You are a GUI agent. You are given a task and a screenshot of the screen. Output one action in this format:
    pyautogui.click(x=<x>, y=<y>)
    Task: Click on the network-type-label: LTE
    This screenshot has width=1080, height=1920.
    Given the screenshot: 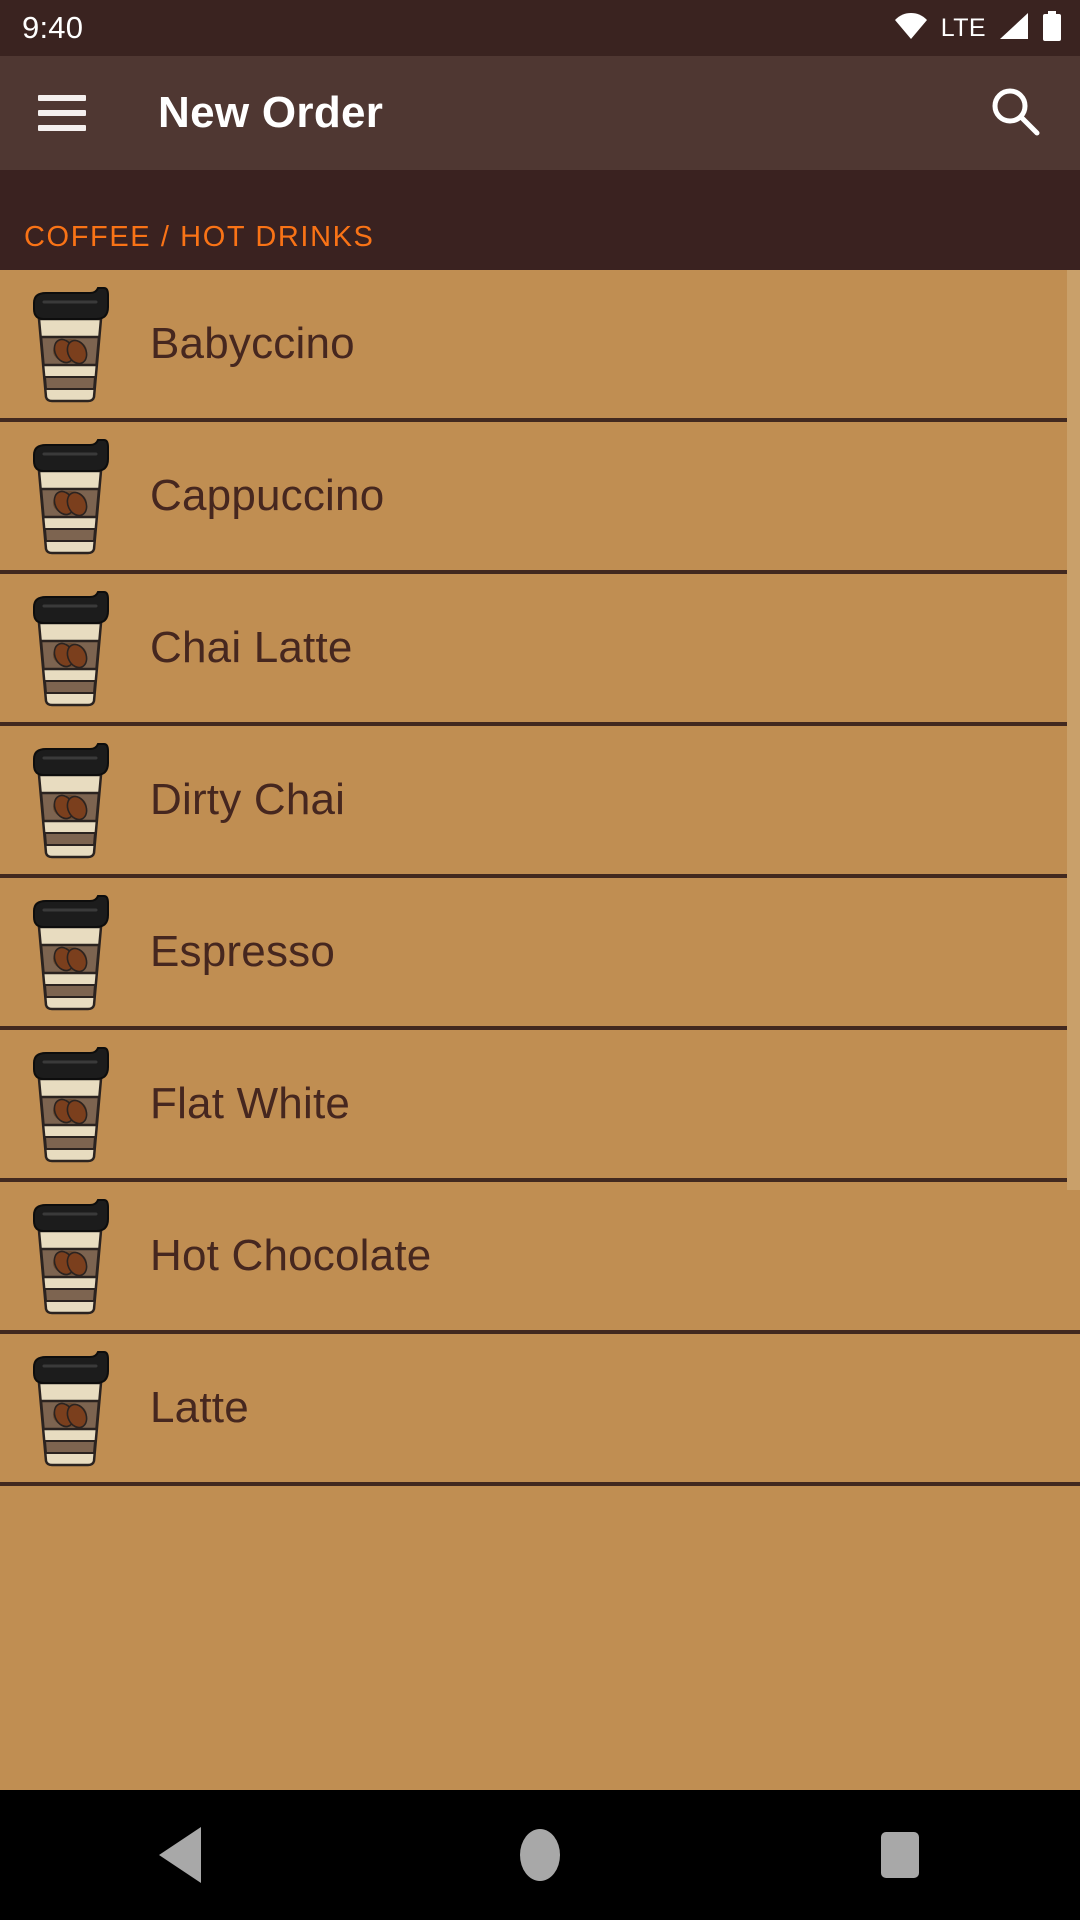 What is the action you would take?
    pyautogui.click(x=963, y=27)
    